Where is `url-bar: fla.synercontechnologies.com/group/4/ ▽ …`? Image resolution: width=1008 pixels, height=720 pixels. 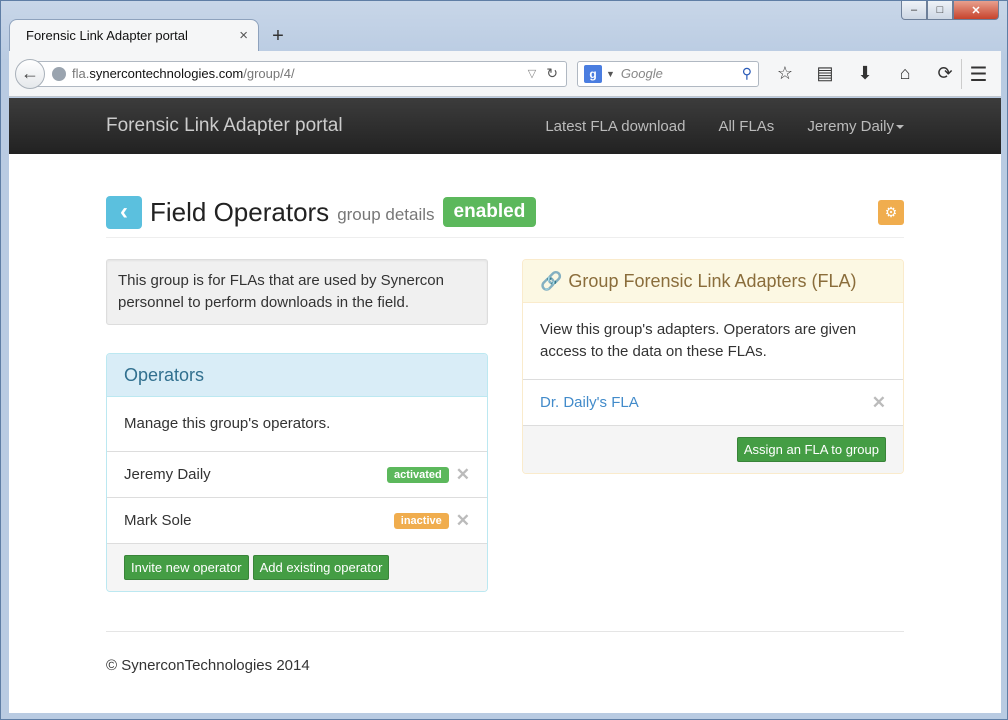 url-bar: fla.synercontechnologies.com/group/4/ ▽ … is located at coordinates (302, 73).